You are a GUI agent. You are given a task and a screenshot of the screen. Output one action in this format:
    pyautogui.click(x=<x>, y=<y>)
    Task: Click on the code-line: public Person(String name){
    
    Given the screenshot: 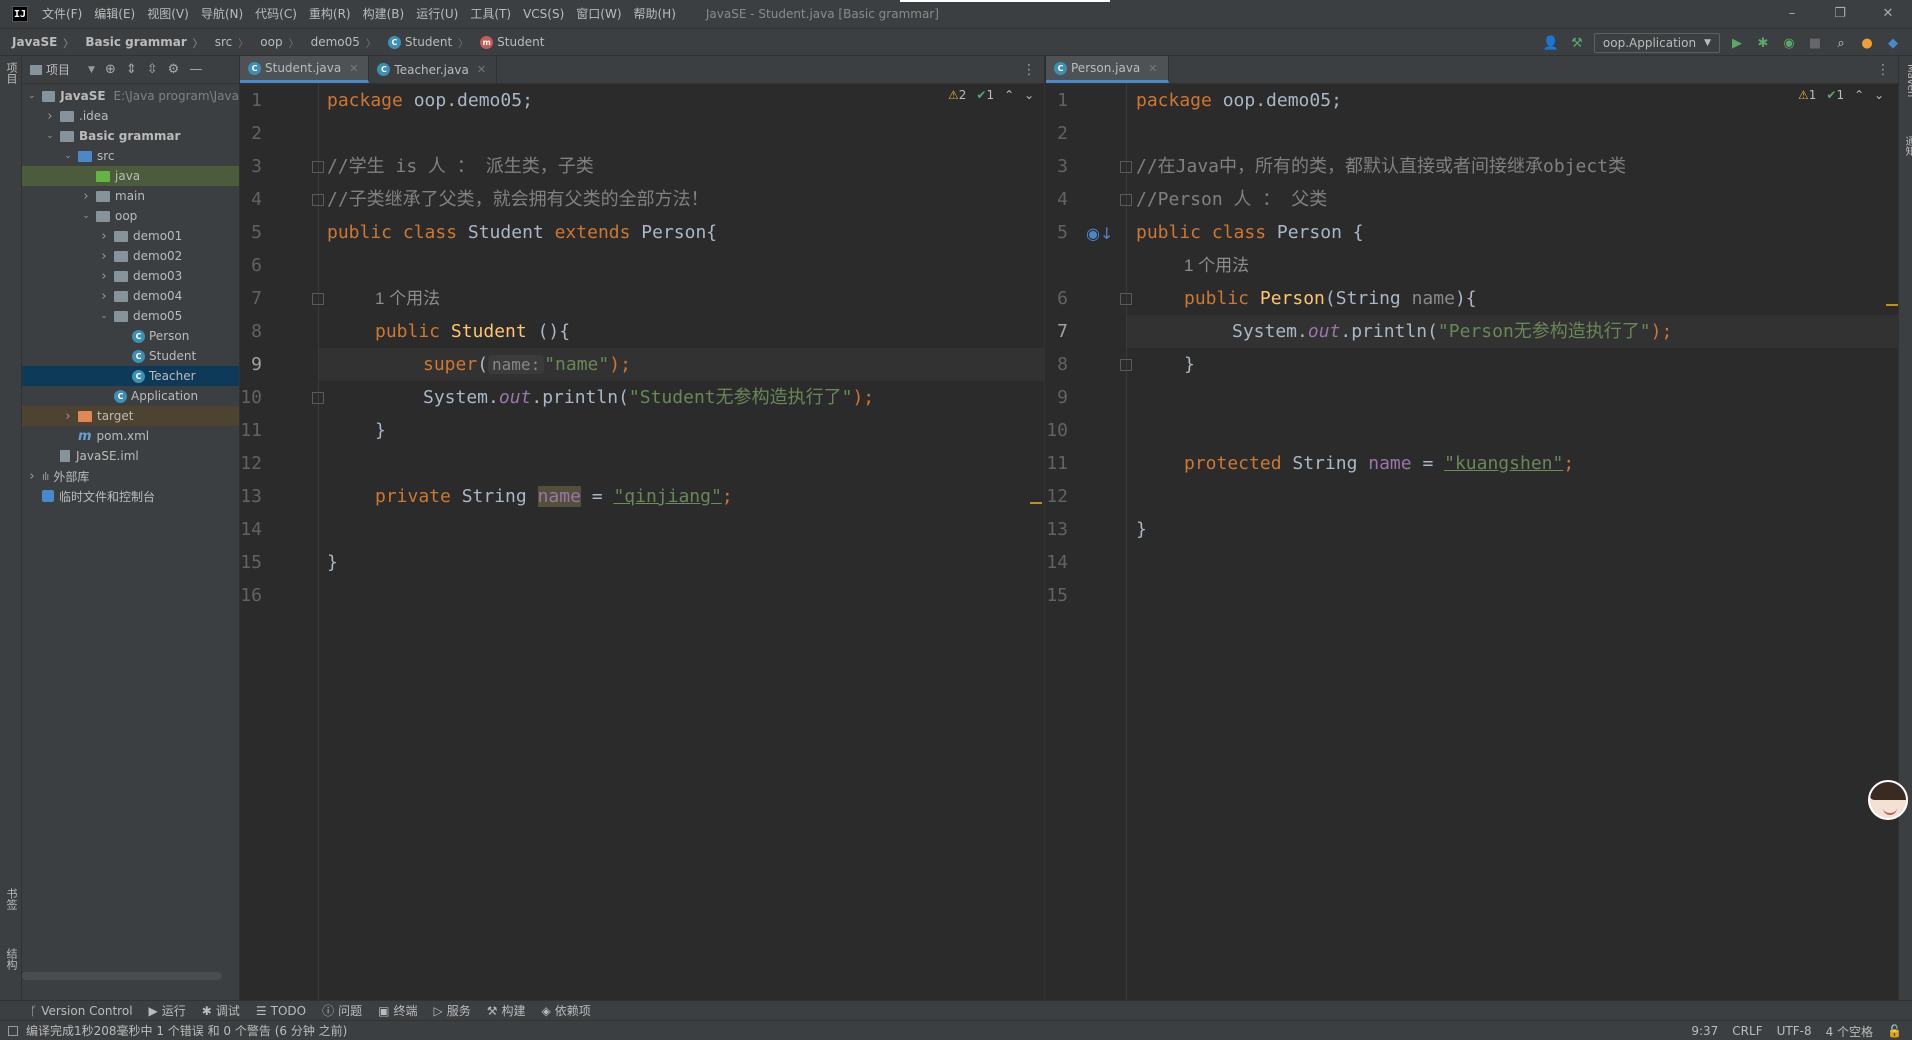 What is the action you would take?
    pyautogui.click(x=1330, y=298)
    